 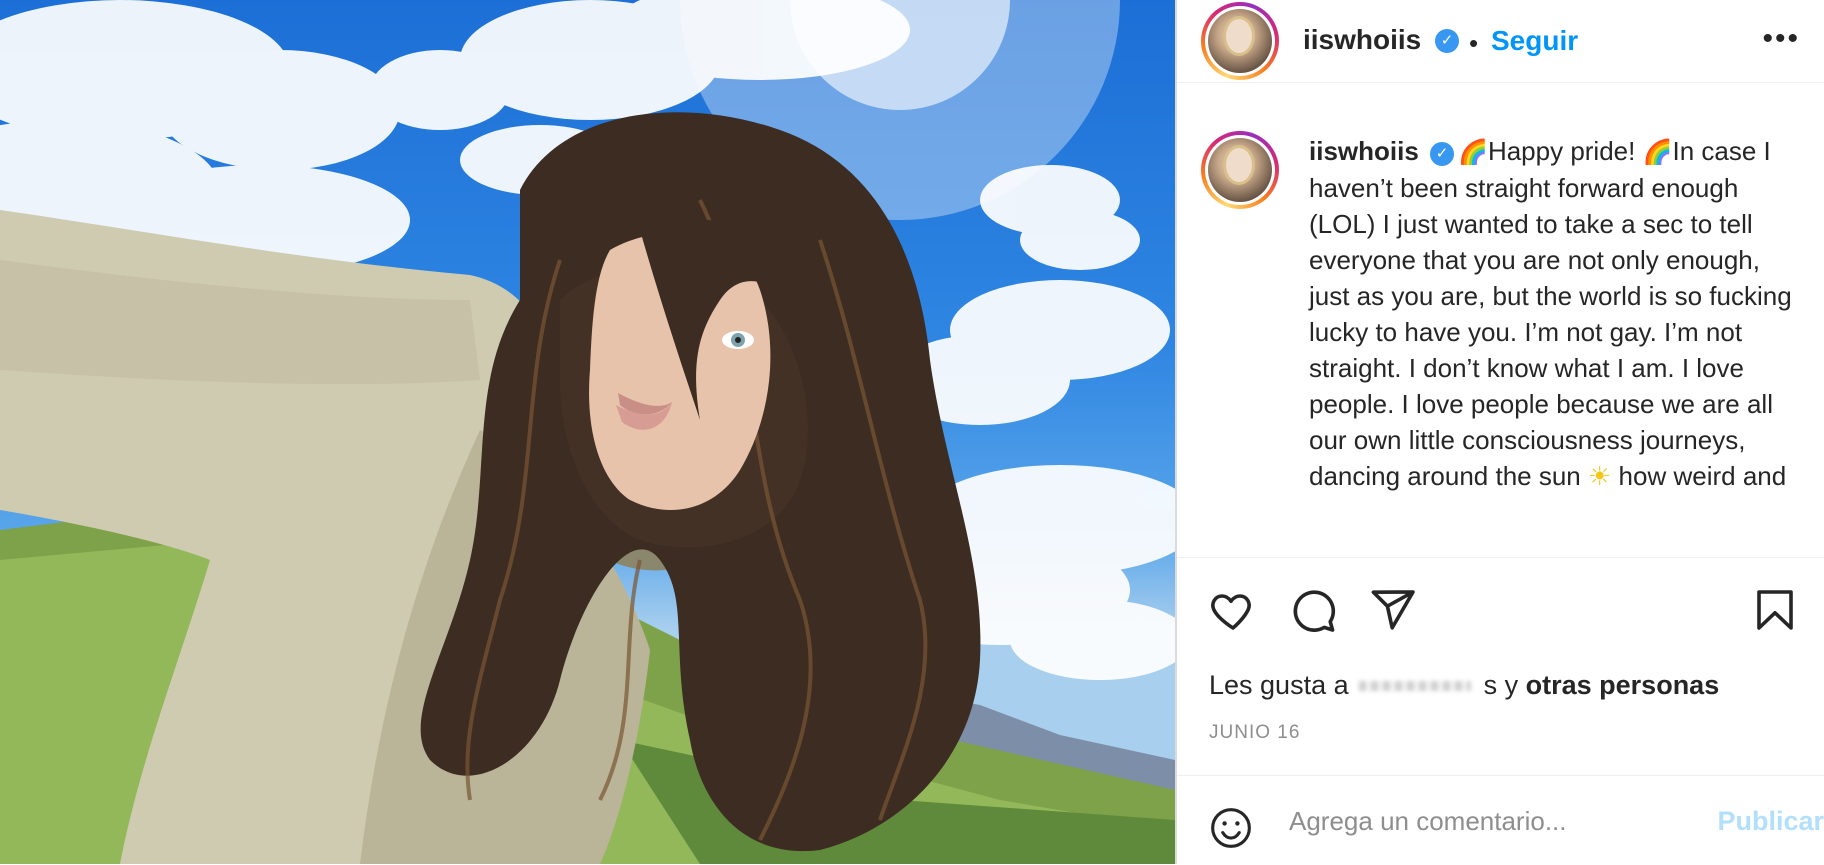 I want to click on comment-bar: Publicar, so click(x=1500, y=820).